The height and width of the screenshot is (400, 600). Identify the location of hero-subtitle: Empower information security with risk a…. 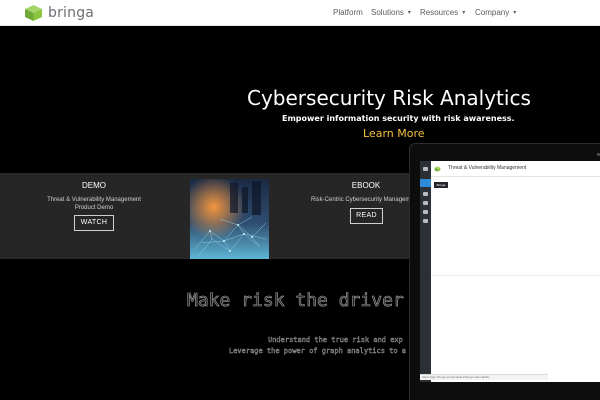
(398, 118).